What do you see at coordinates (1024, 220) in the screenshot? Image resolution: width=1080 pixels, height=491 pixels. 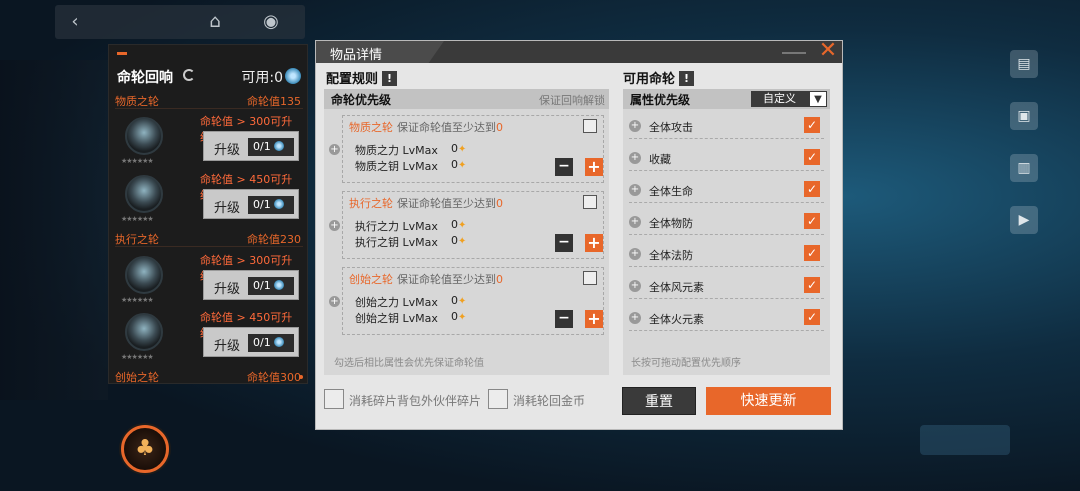 I see `bg-play-icon: ▶` at bounding box center [1024, 220].